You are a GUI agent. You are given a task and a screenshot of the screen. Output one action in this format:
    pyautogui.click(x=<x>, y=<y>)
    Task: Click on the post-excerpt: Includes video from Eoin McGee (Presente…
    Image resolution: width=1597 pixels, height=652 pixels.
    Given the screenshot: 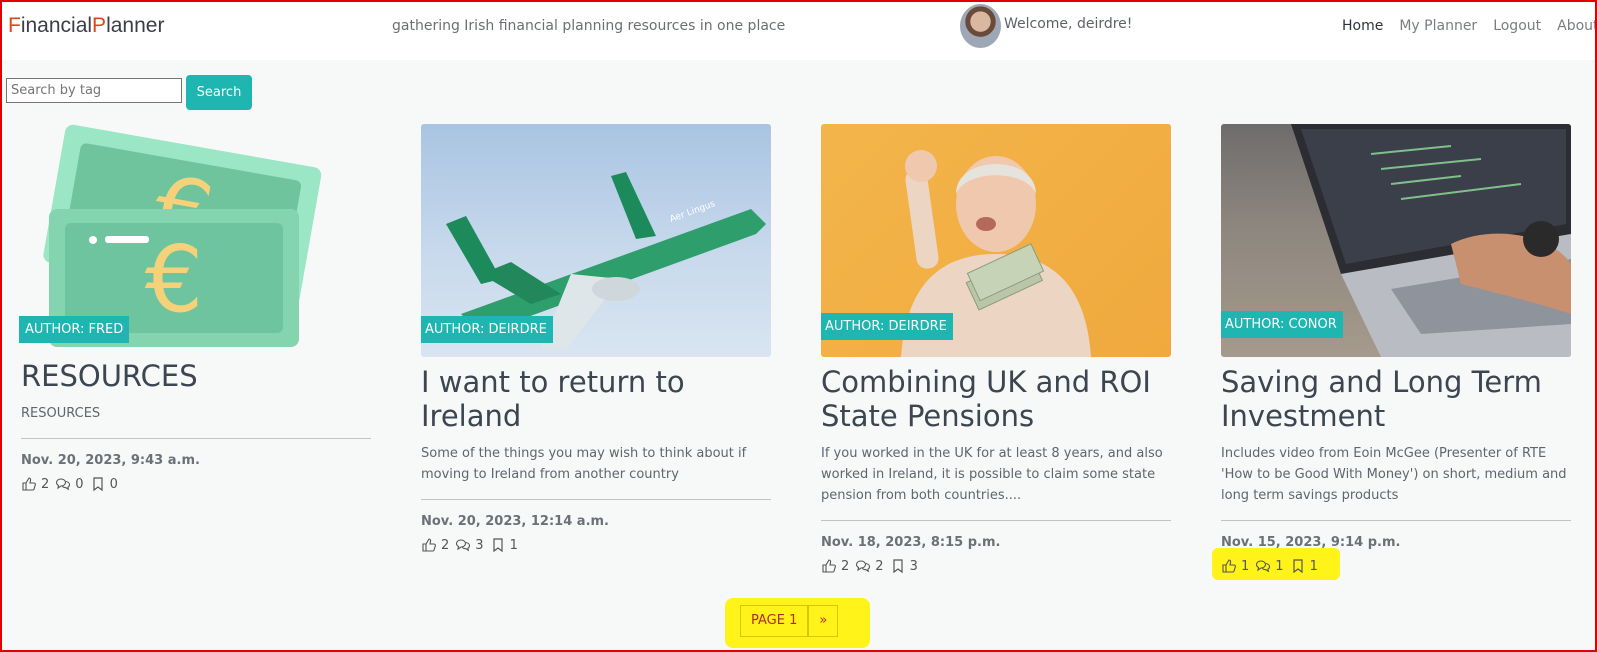 What is the action you would take?
    pyautogui.click(x=1394, y=474)
    